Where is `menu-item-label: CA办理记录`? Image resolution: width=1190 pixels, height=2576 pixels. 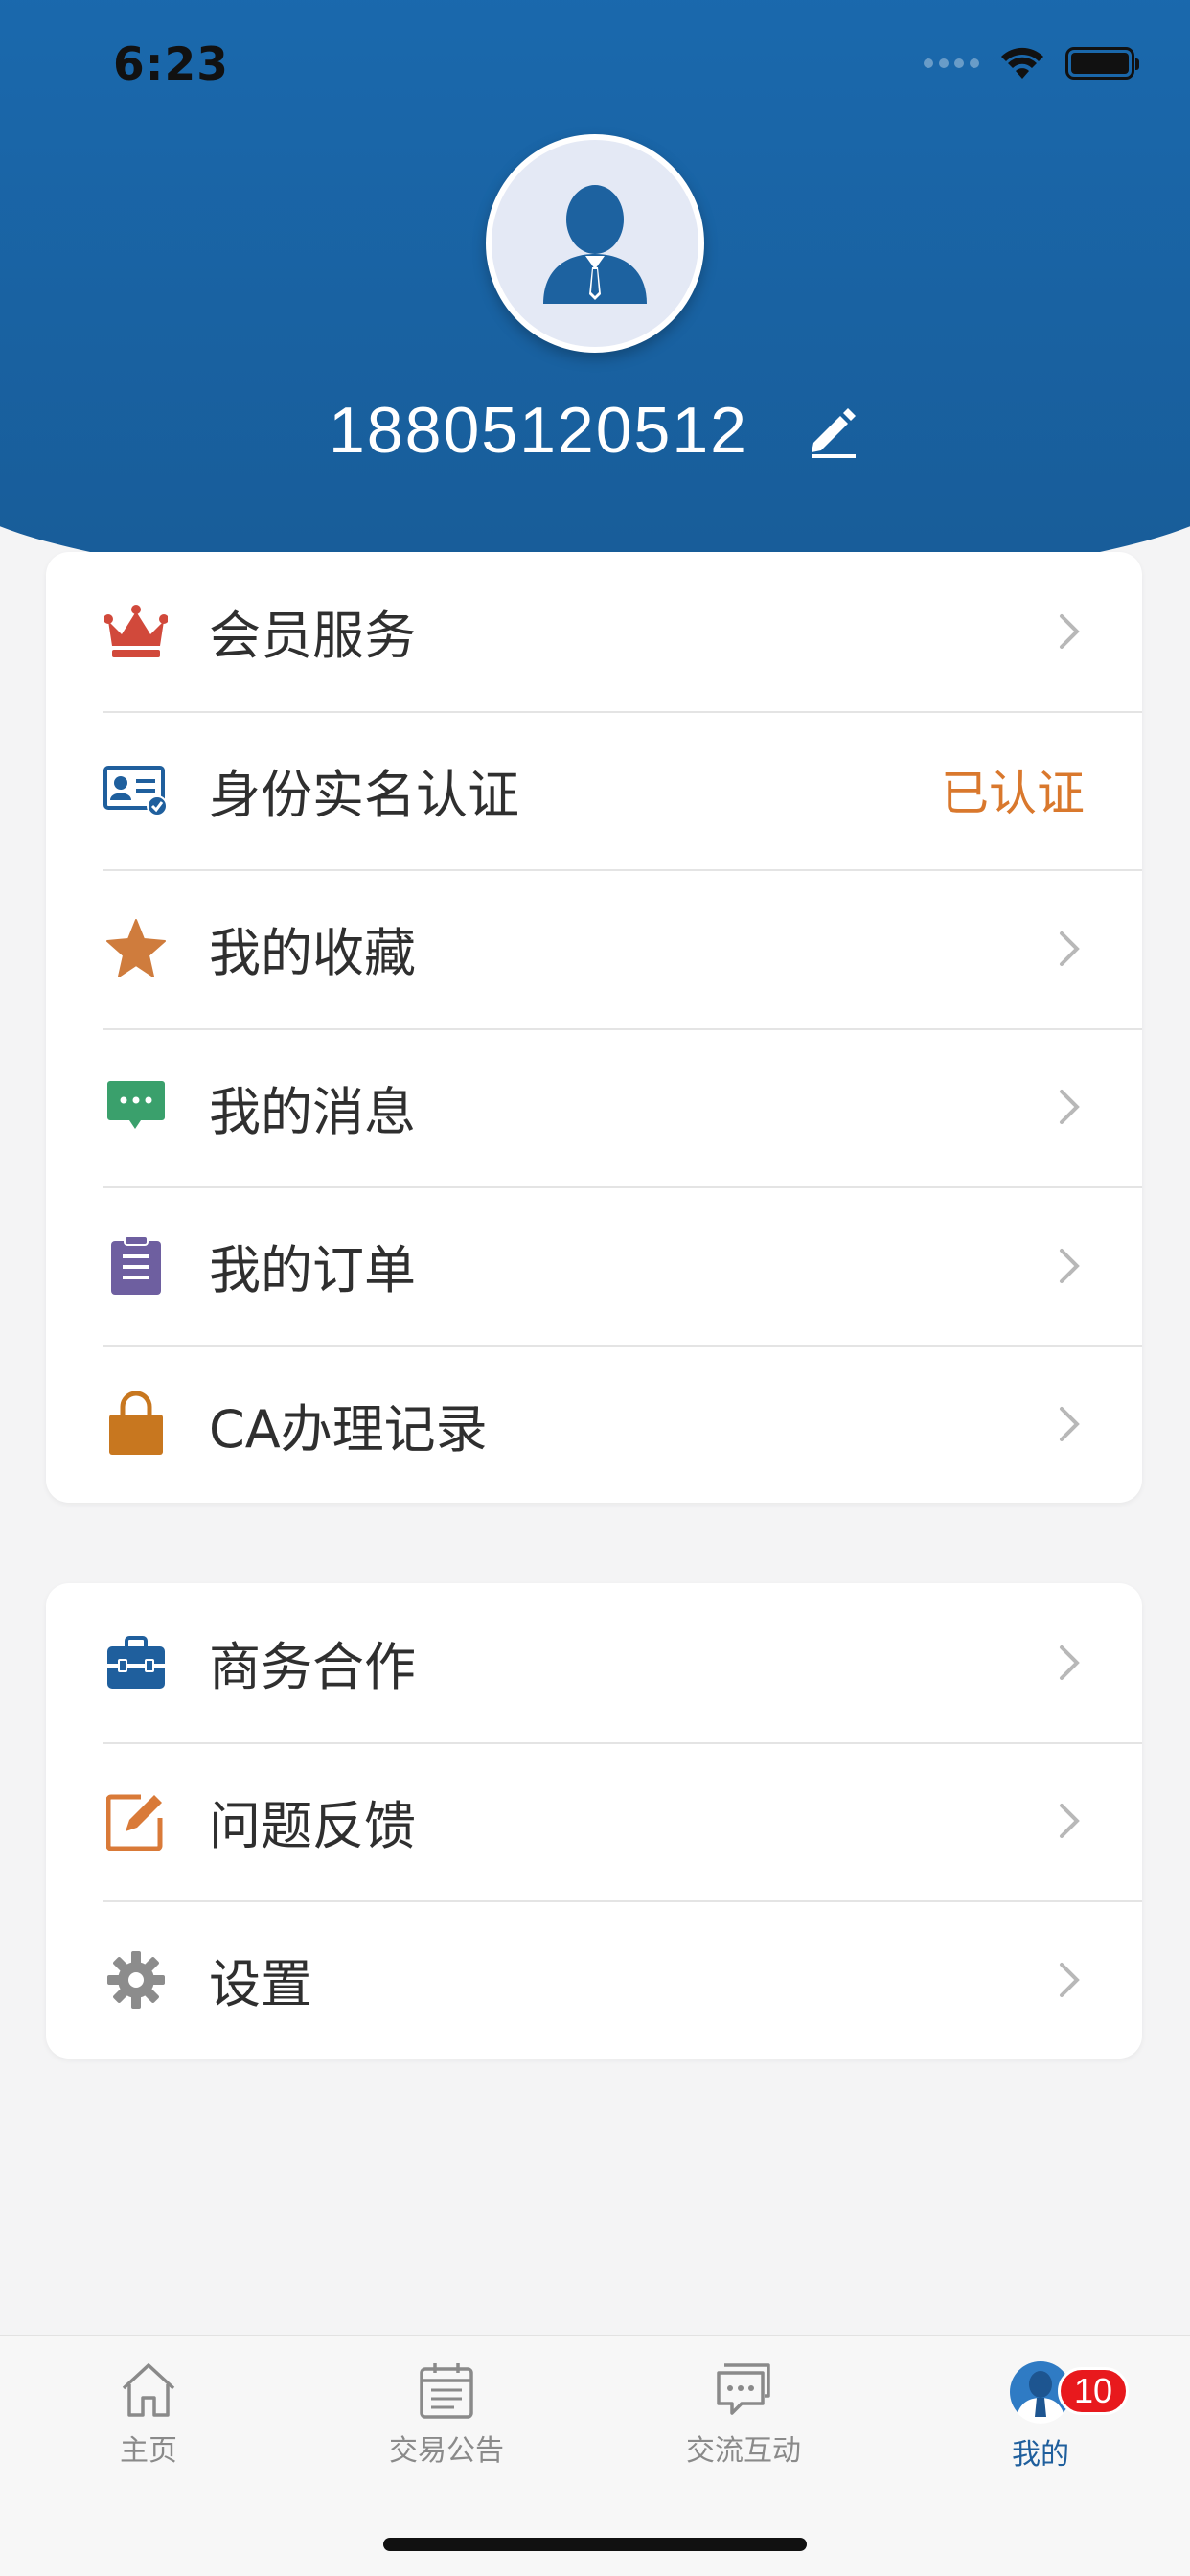
menu-item-label: CA办理记录 is located at coordinates (349, 1429).